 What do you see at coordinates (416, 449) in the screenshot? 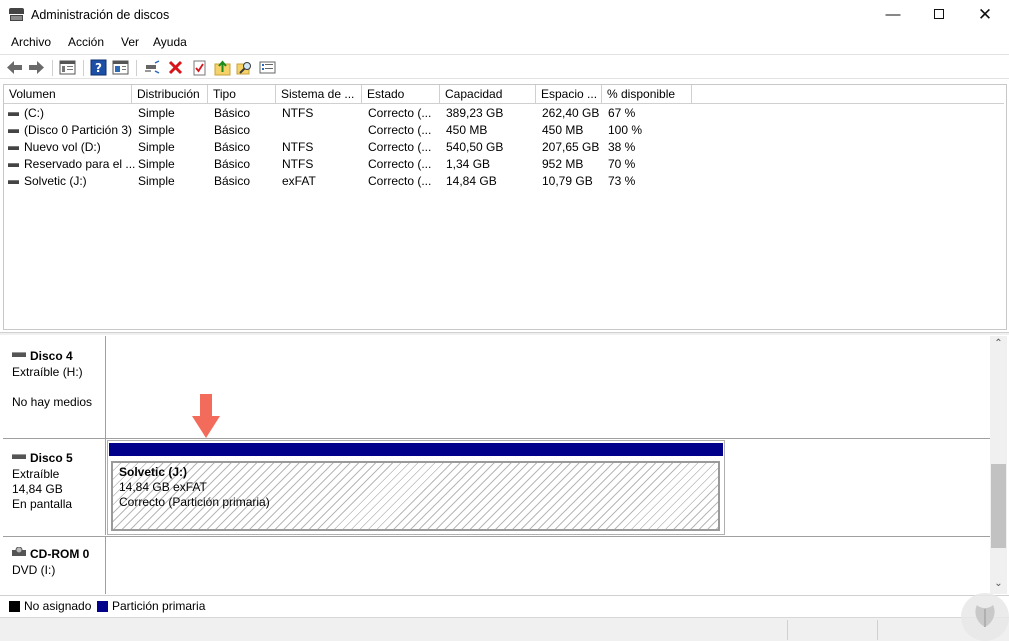
I see `primary-partition-bar` at bounding box center [416, 449].